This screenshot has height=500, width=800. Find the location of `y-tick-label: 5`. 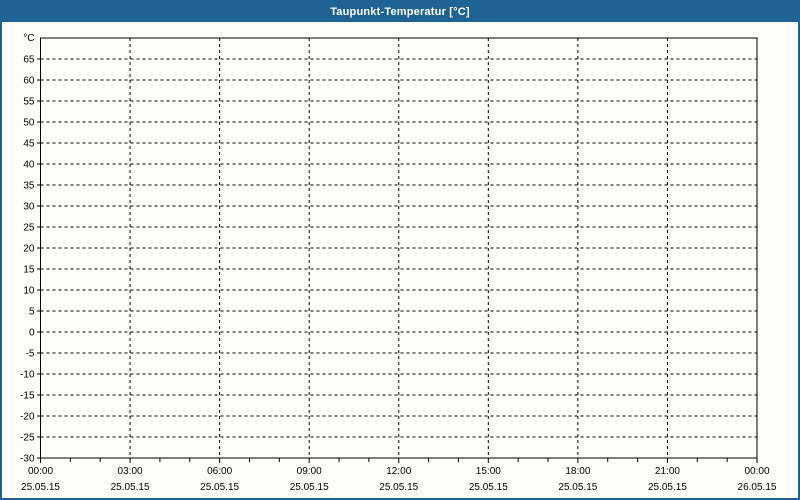

y-tick-label: 5 is located at coordinates (32, 312).